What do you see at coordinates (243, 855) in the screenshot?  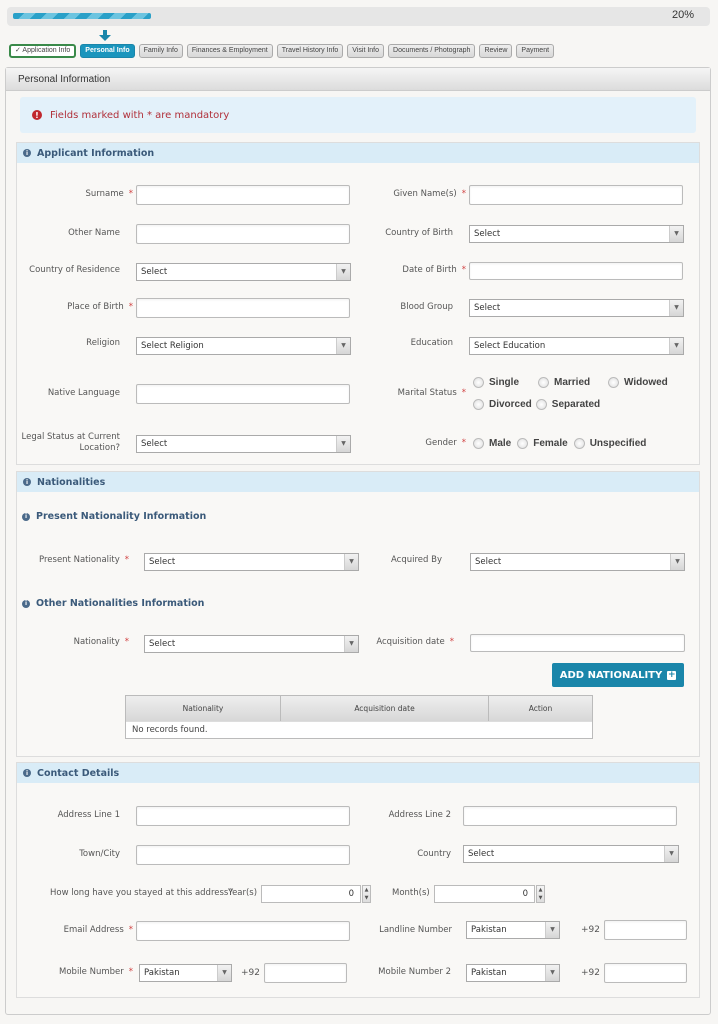 I see `town-city-input` at bounding box center [243, 855].